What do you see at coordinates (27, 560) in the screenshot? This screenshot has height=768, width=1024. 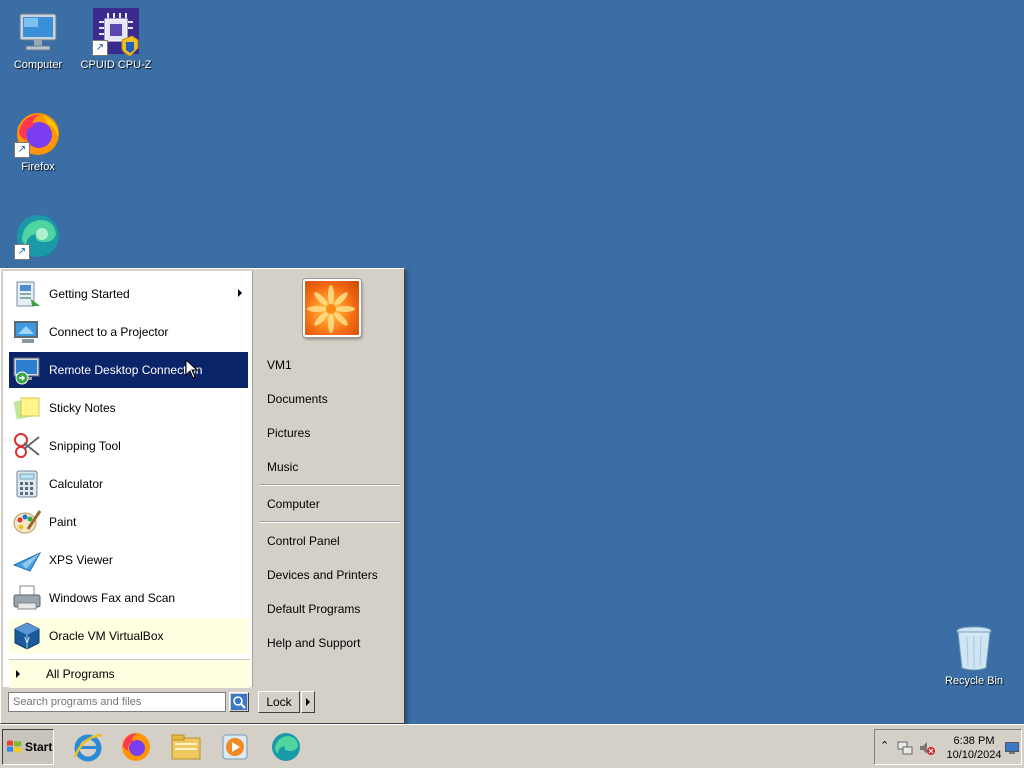 I see `xps-viewer-icon` at bounding box center [27, 560].